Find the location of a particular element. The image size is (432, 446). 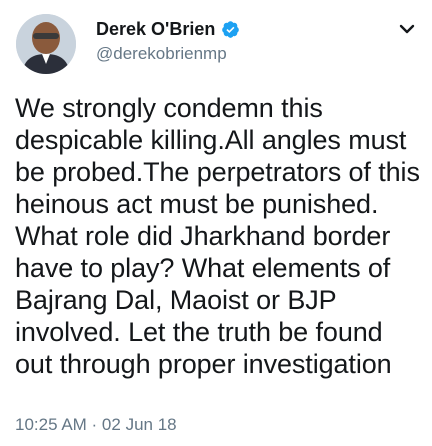

author-handle: @derekobrienmp is located at coordinates (161, 54).